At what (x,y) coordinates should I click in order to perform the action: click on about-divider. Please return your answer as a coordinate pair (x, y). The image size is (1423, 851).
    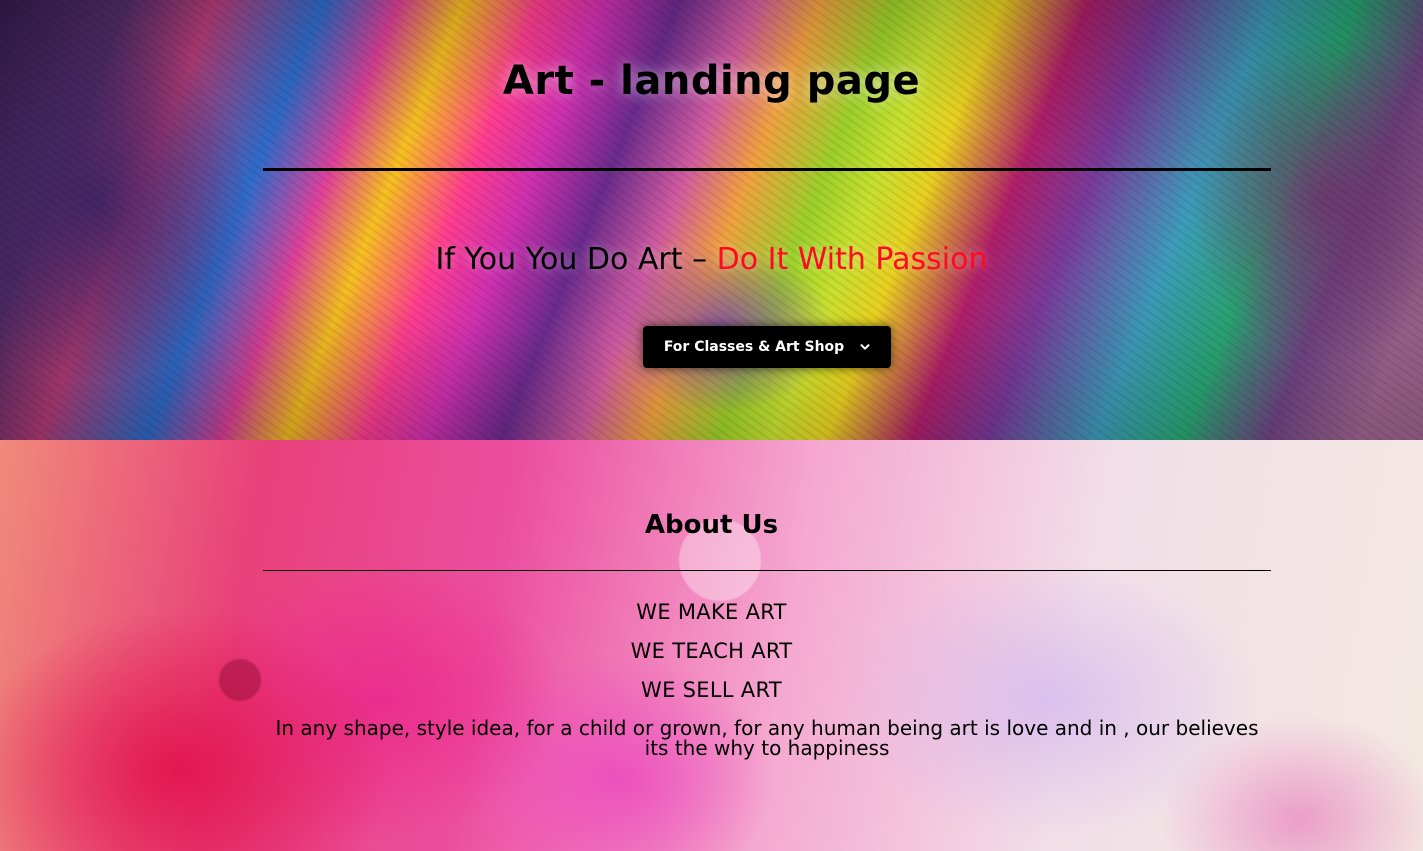
    Looking at the image, I should click on (767, 570).